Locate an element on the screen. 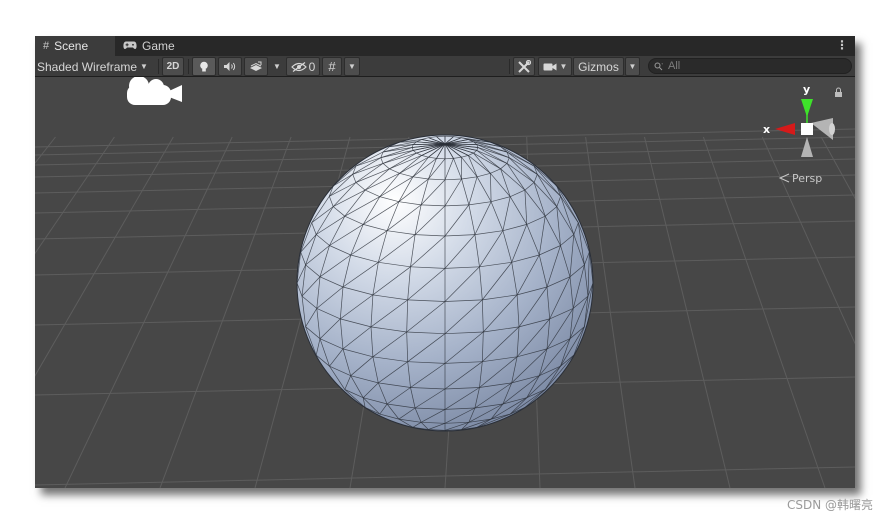  speaker-icon is located at coordinates (230, 66).